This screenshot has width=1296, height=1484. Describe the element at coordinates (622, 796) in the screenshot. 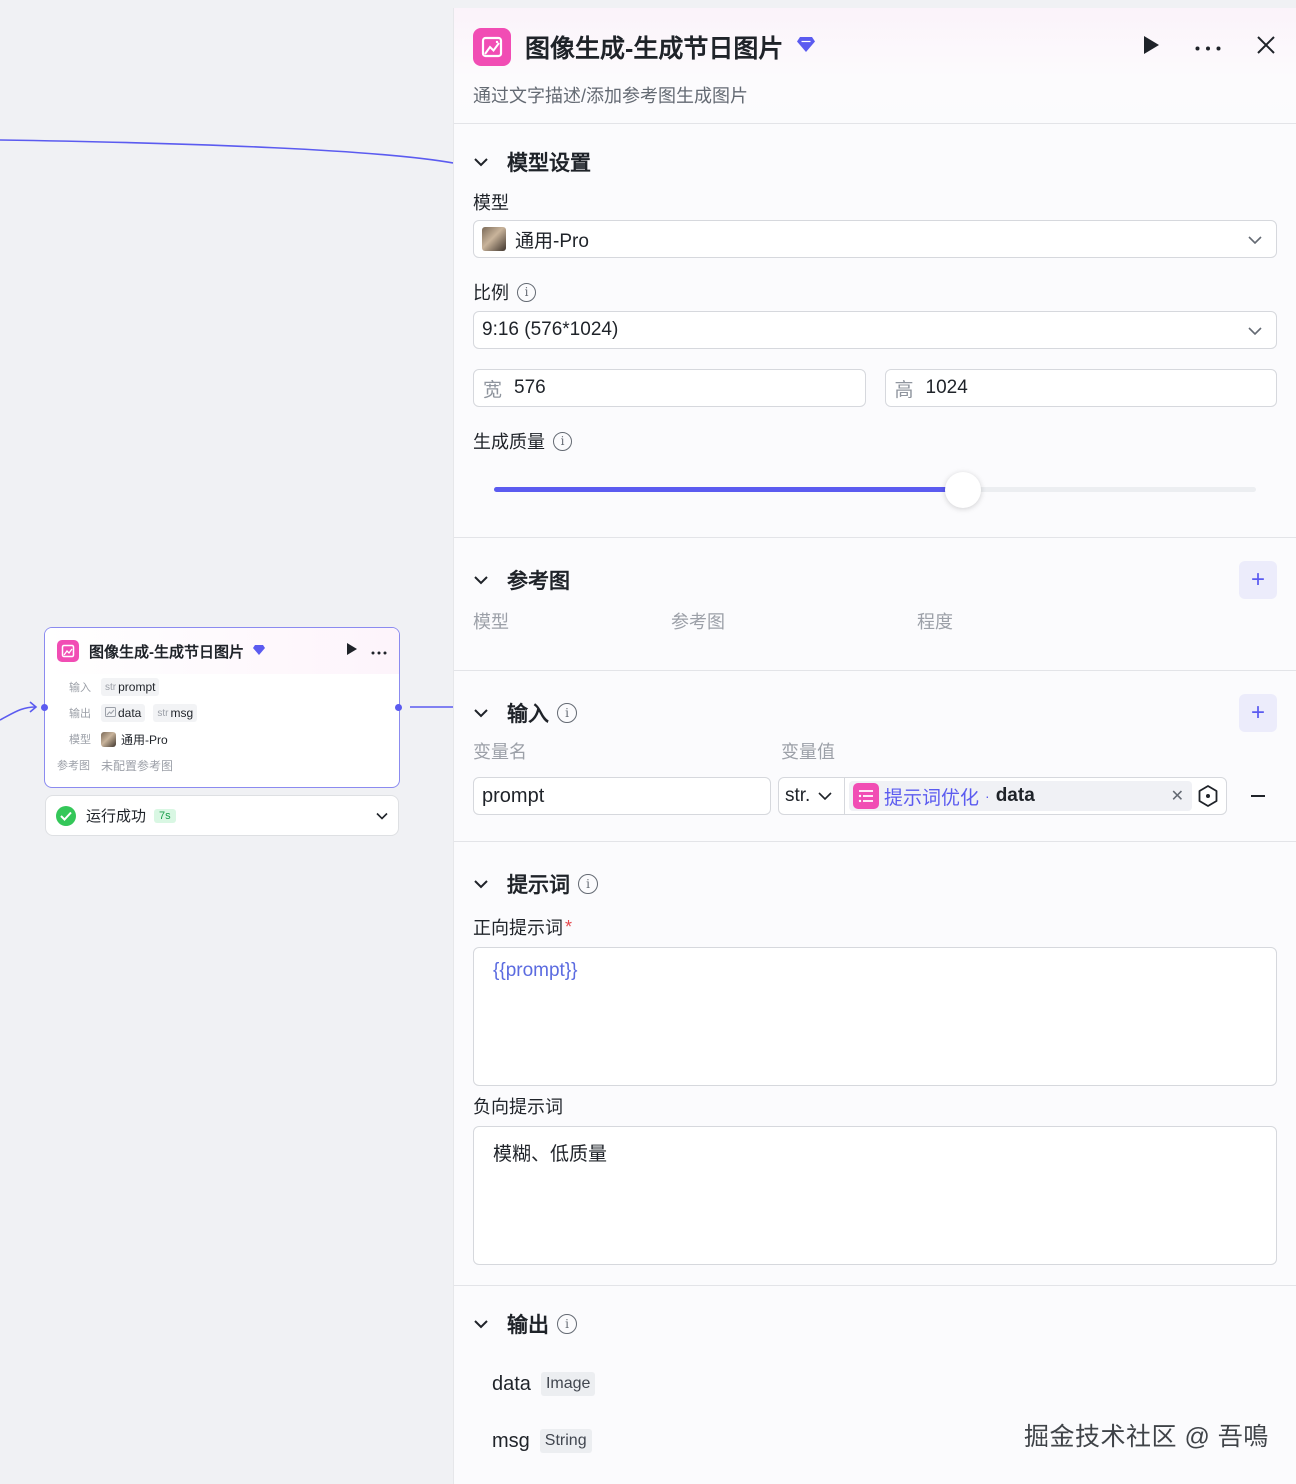

I see `variable-name-input: prompt` at that location.